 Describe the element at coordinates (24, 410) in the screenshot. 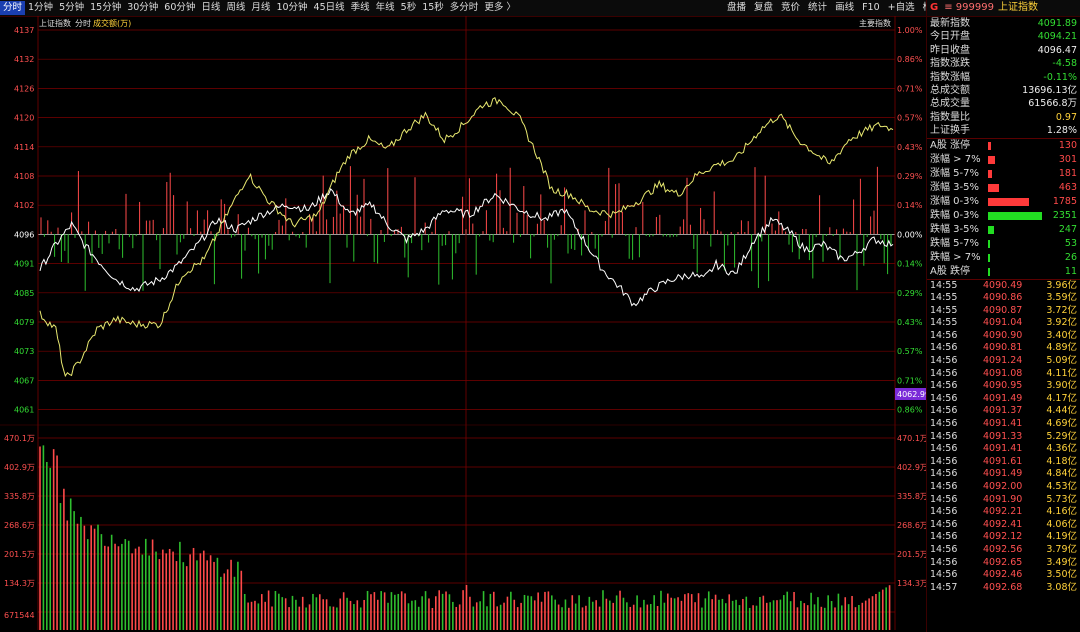

I see `price-tick-label: 4061` at that location.